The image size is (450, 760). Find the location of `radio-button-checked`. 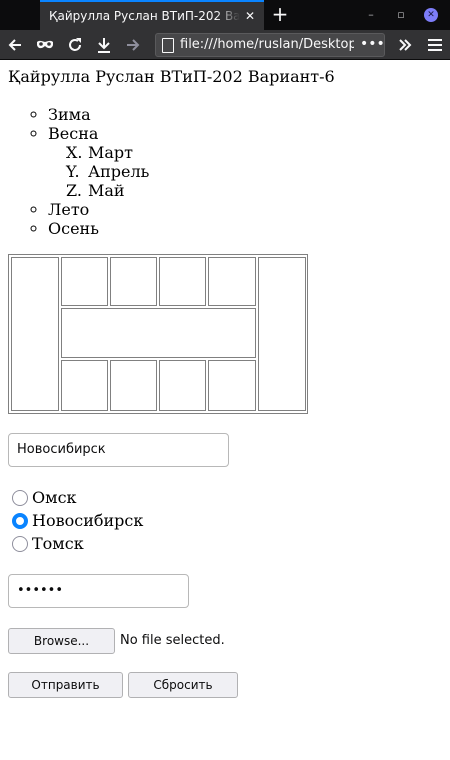

radio-button-checked is located at coordinates (20, 521).